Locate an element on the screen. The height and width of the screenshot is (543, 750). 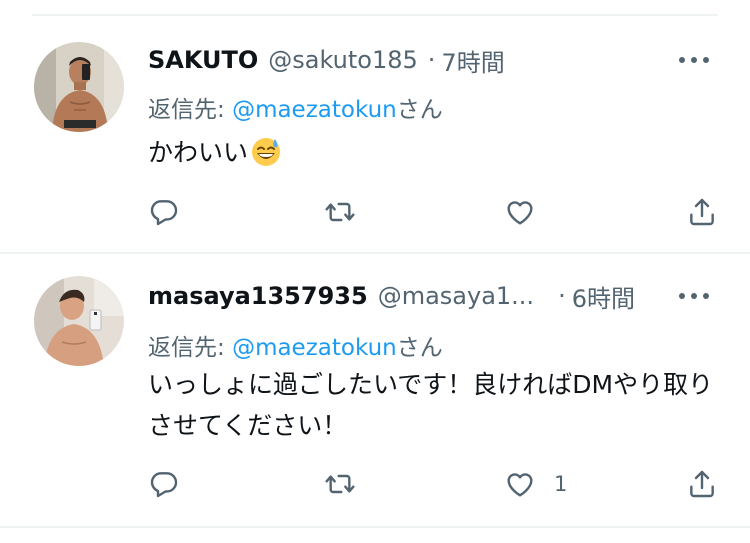
tweet-text: かわいい is located at coordinates (435, 152).